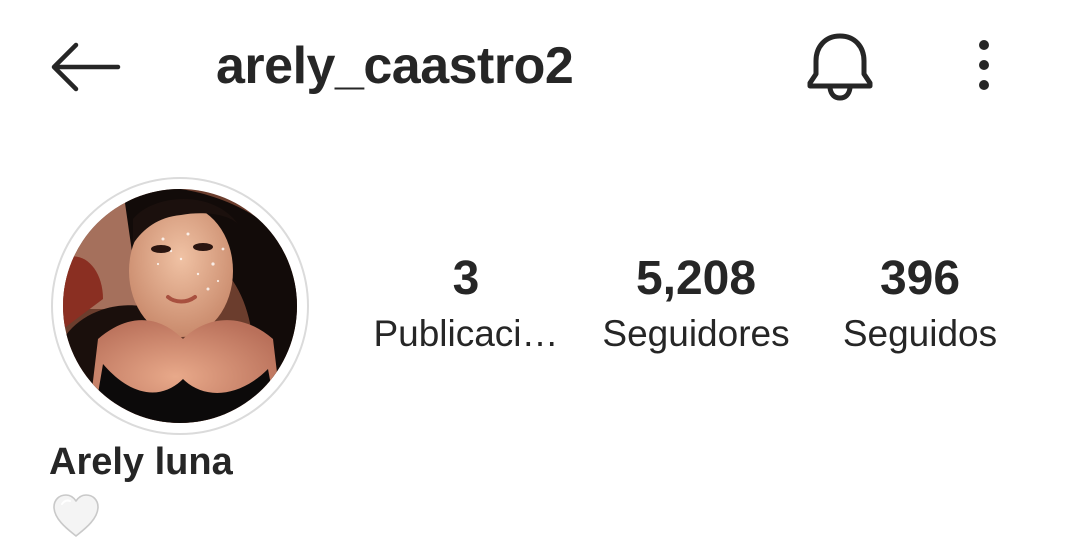 This screenshot has height=545, width=1080. I want to click on followers-count: 5,208, so click(696, 278).